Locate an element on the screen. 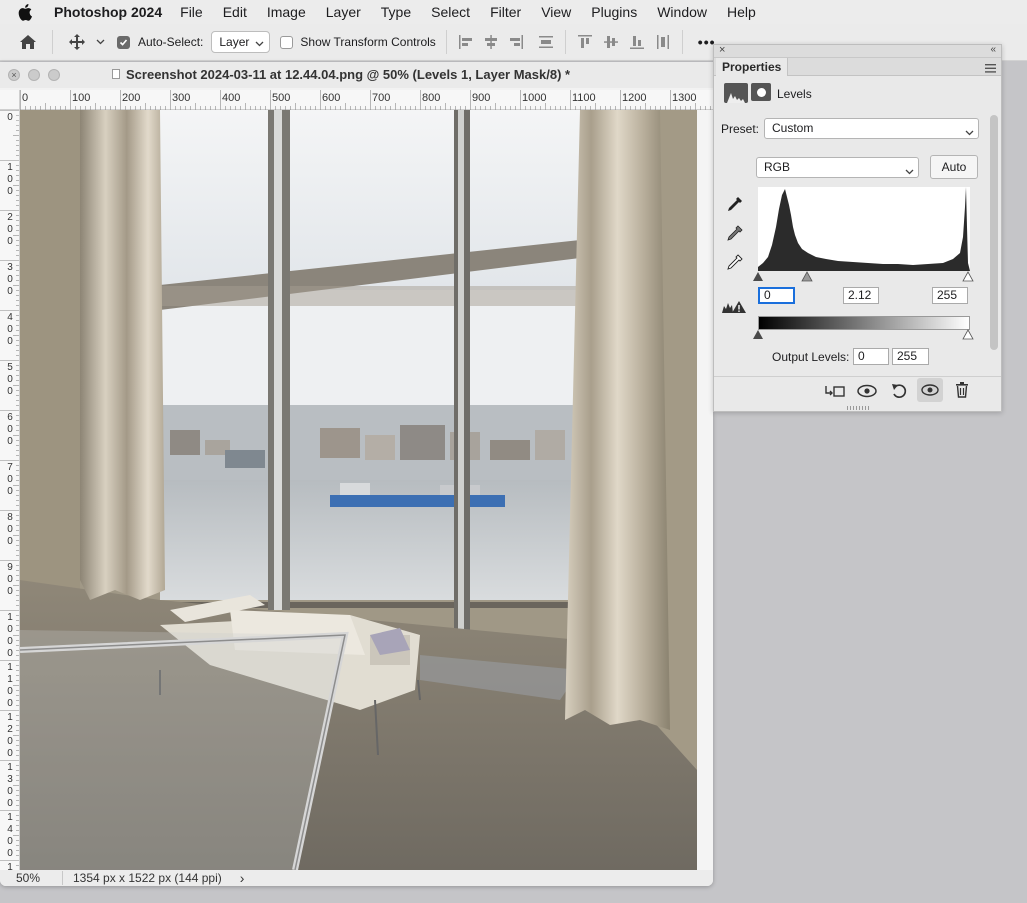 This screenshot has width=1027, height=903. input-gamma-field: 2.12 is located at coordinates (861, 295).